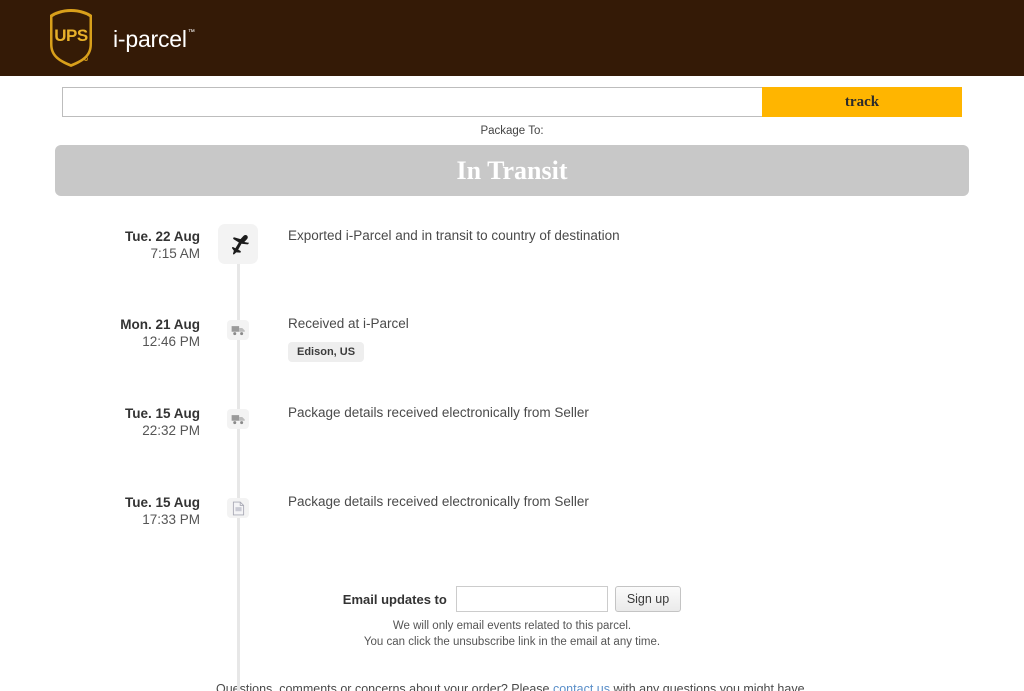  Describe the element at coordinates (160, 324) in the screenshot. I see `event-date: Mon. 21 Aug` at that location.